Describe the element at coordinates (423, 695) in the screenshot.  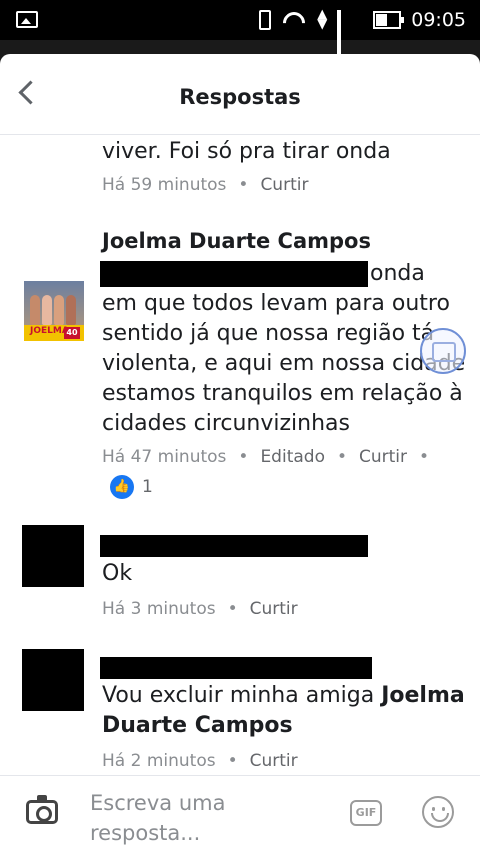
I see `mention-link: Joelma` at that location.